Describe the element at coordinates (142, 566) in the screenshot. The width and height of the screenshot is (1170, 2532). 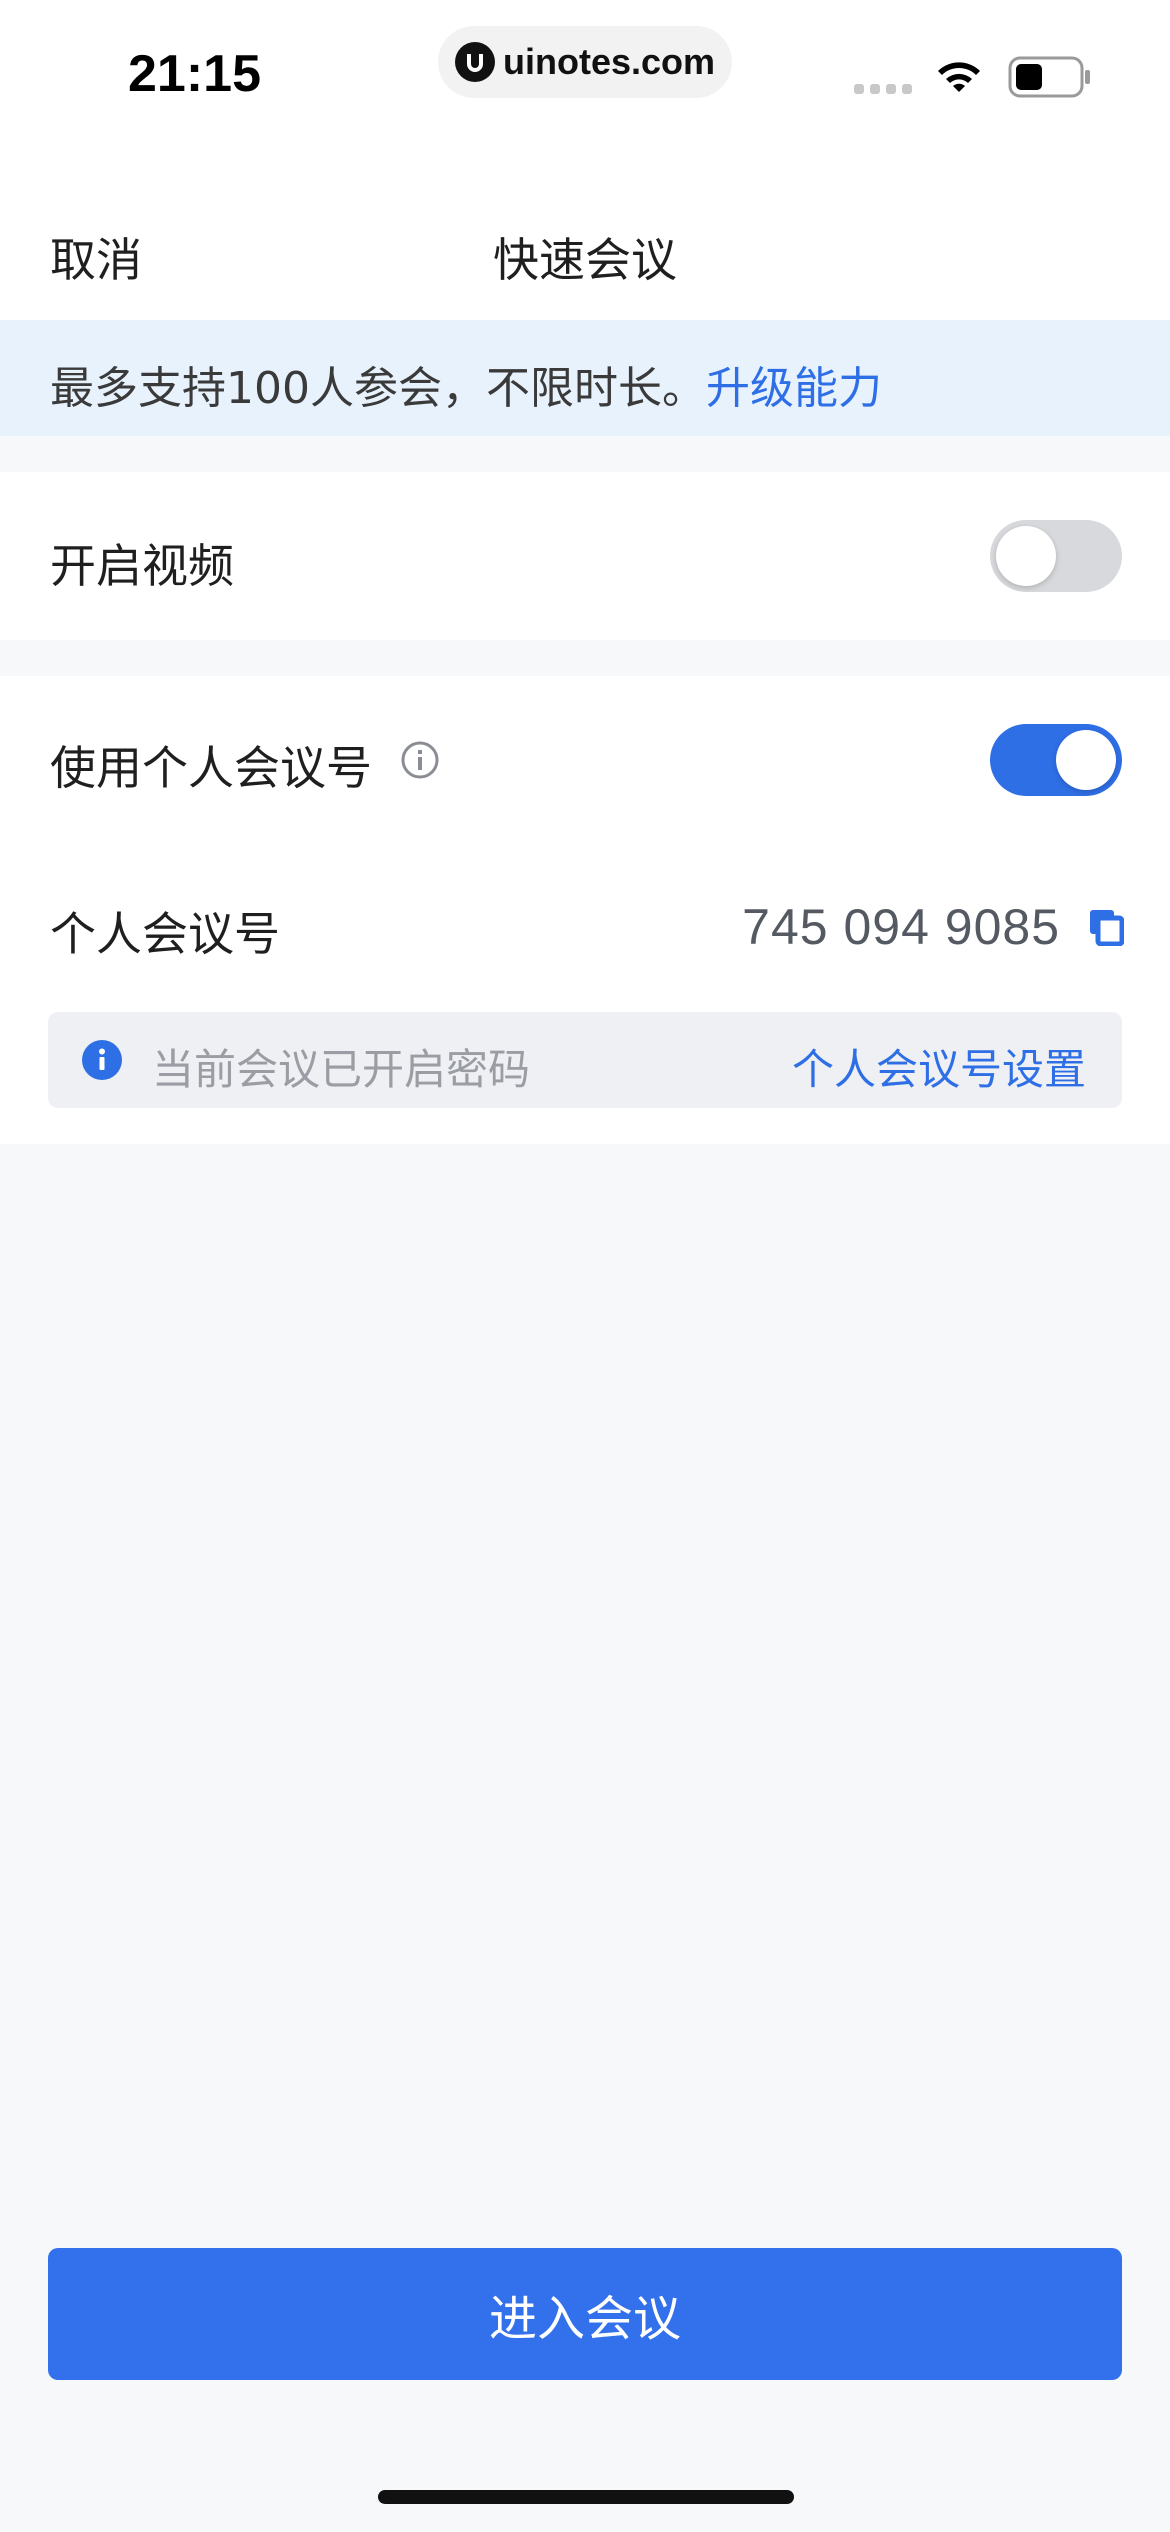
I see `video-setting-label: 开启视频` at that location.